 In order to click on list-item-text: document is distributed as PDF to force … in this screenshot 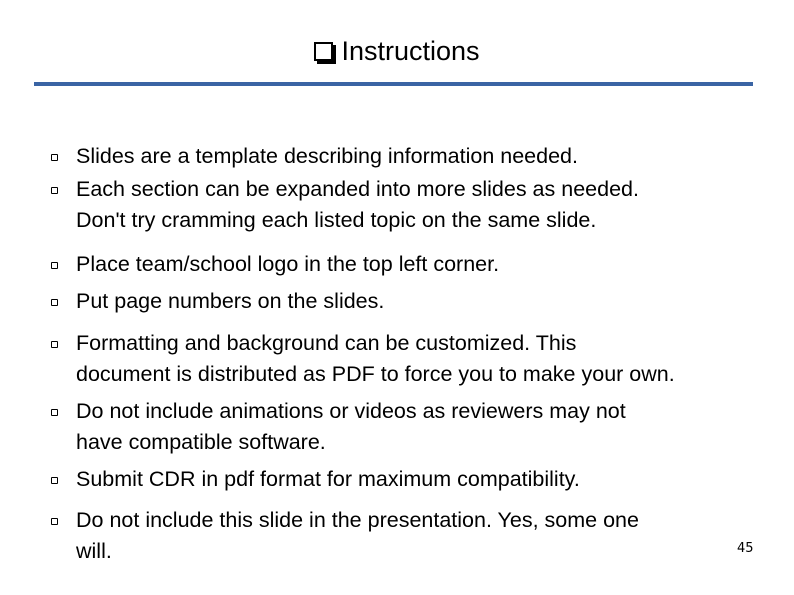, I will do `click(375, 374)`.